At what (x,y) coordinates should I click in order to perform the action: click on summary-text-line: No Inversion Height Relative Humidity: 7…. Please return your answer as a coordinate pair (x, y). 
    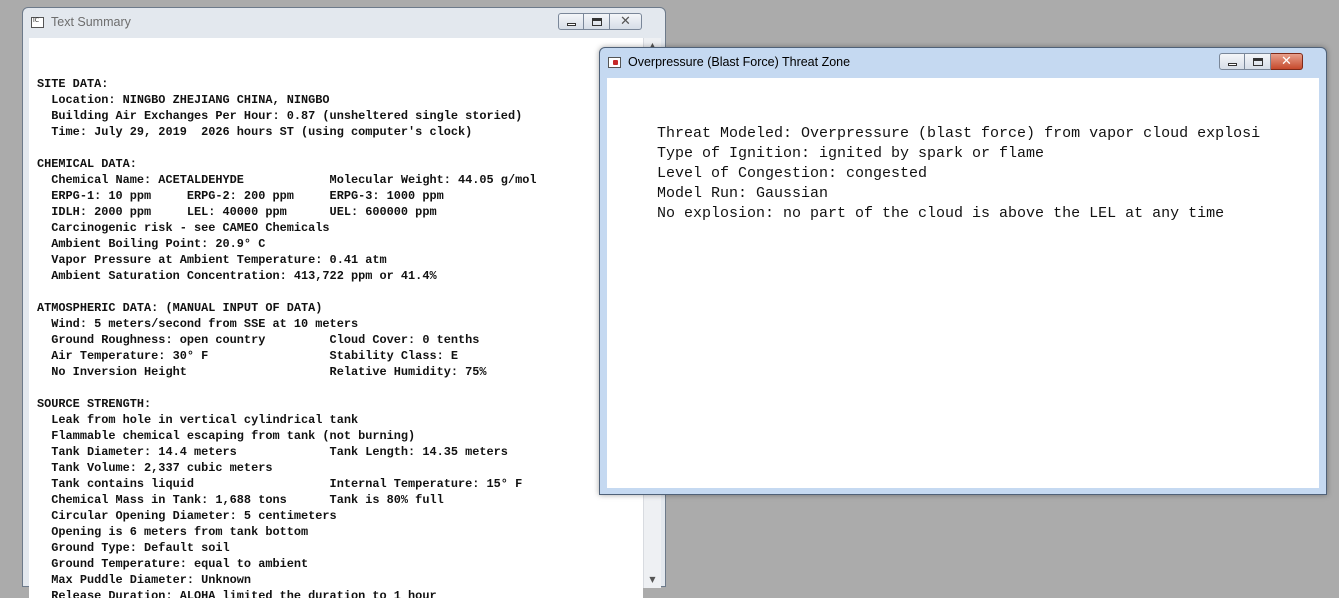
    Looking at the image, I should click on (262, 372).